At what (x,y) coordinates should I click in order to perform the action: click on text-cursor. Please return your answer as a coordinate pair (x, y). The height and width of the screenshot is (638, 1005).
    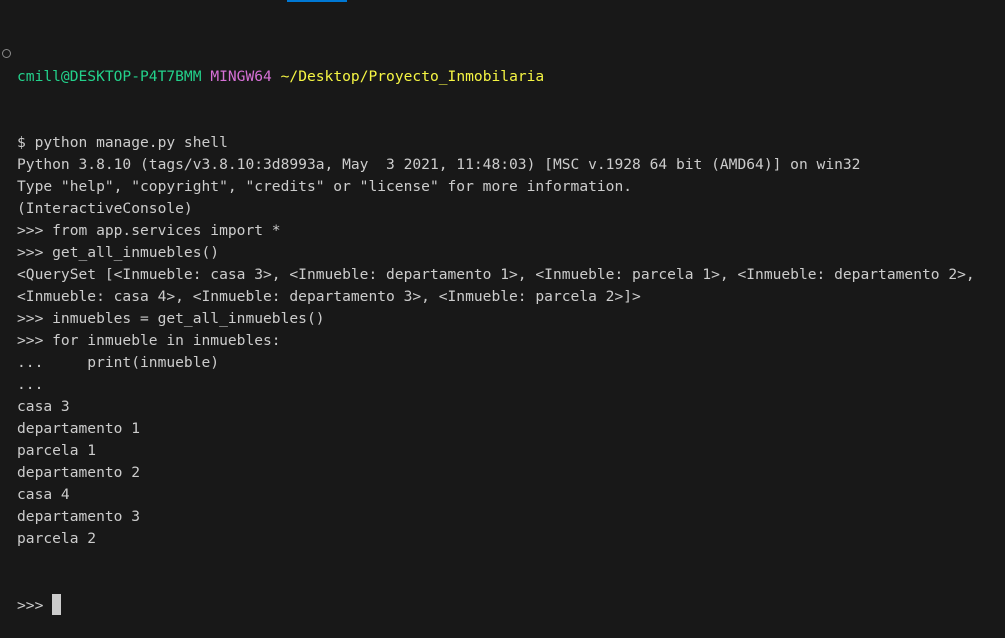
    Looking at the image, I should click on (57, 604).